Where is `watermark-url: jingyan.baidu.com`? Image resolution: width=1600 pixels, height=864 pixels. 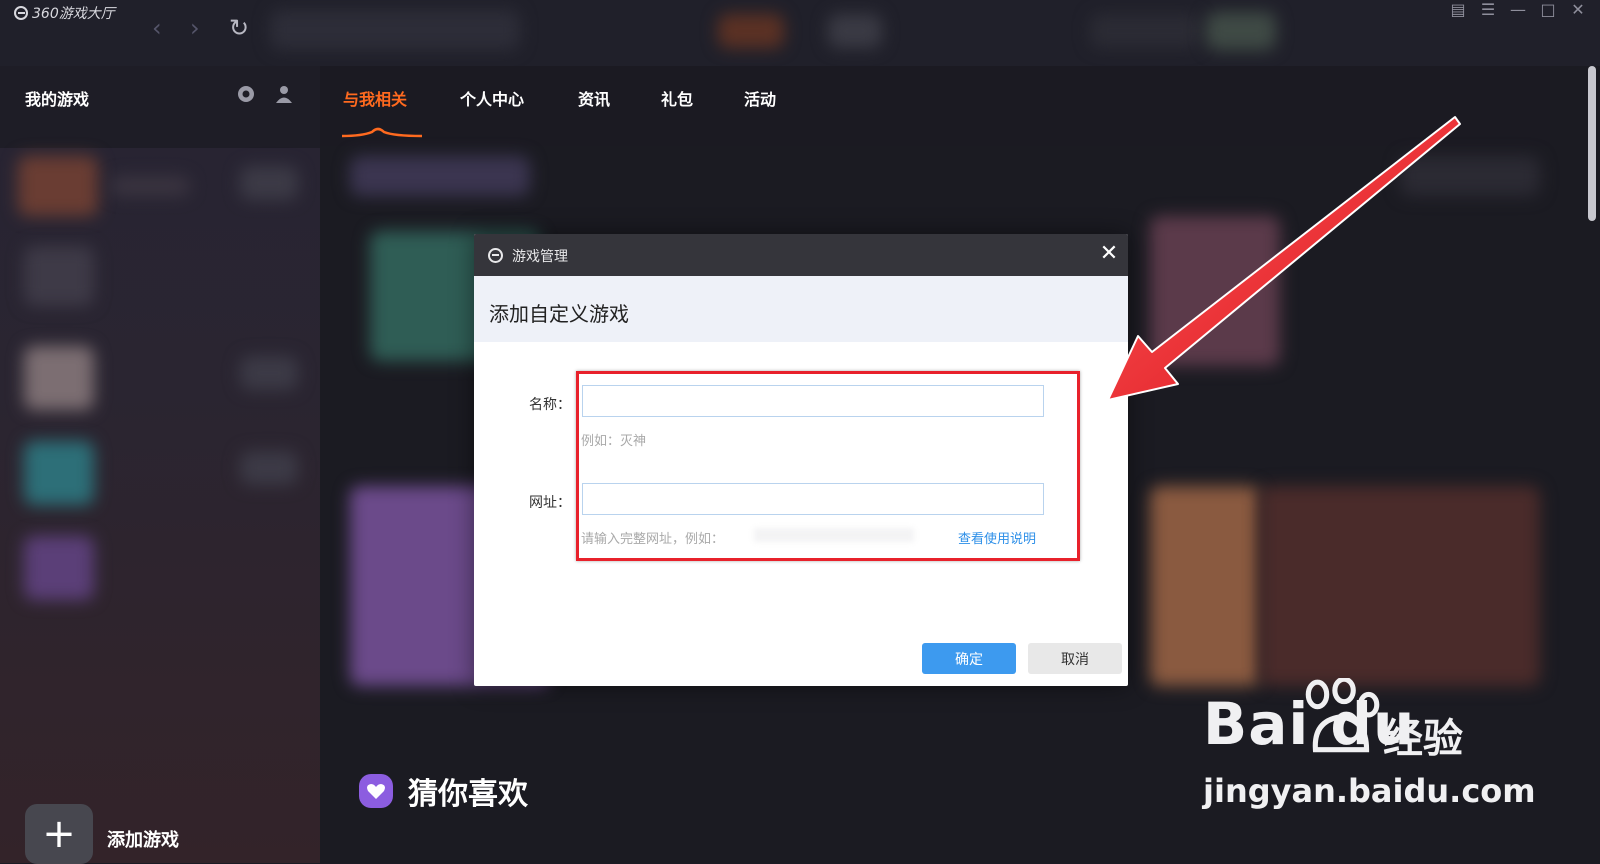
watermark-url: jingyan.baidu.com is located at coordinates (1369, 791).